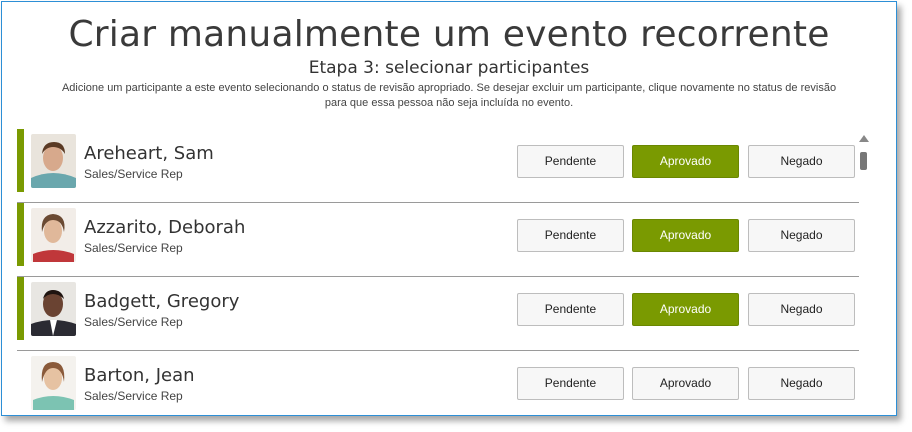 Image resolution: width=912 pixels, height=432 pixels. Describe the element at coordinates (864, 138) in the screenshot. I see `scroll-up-arrow-icon` at that location.